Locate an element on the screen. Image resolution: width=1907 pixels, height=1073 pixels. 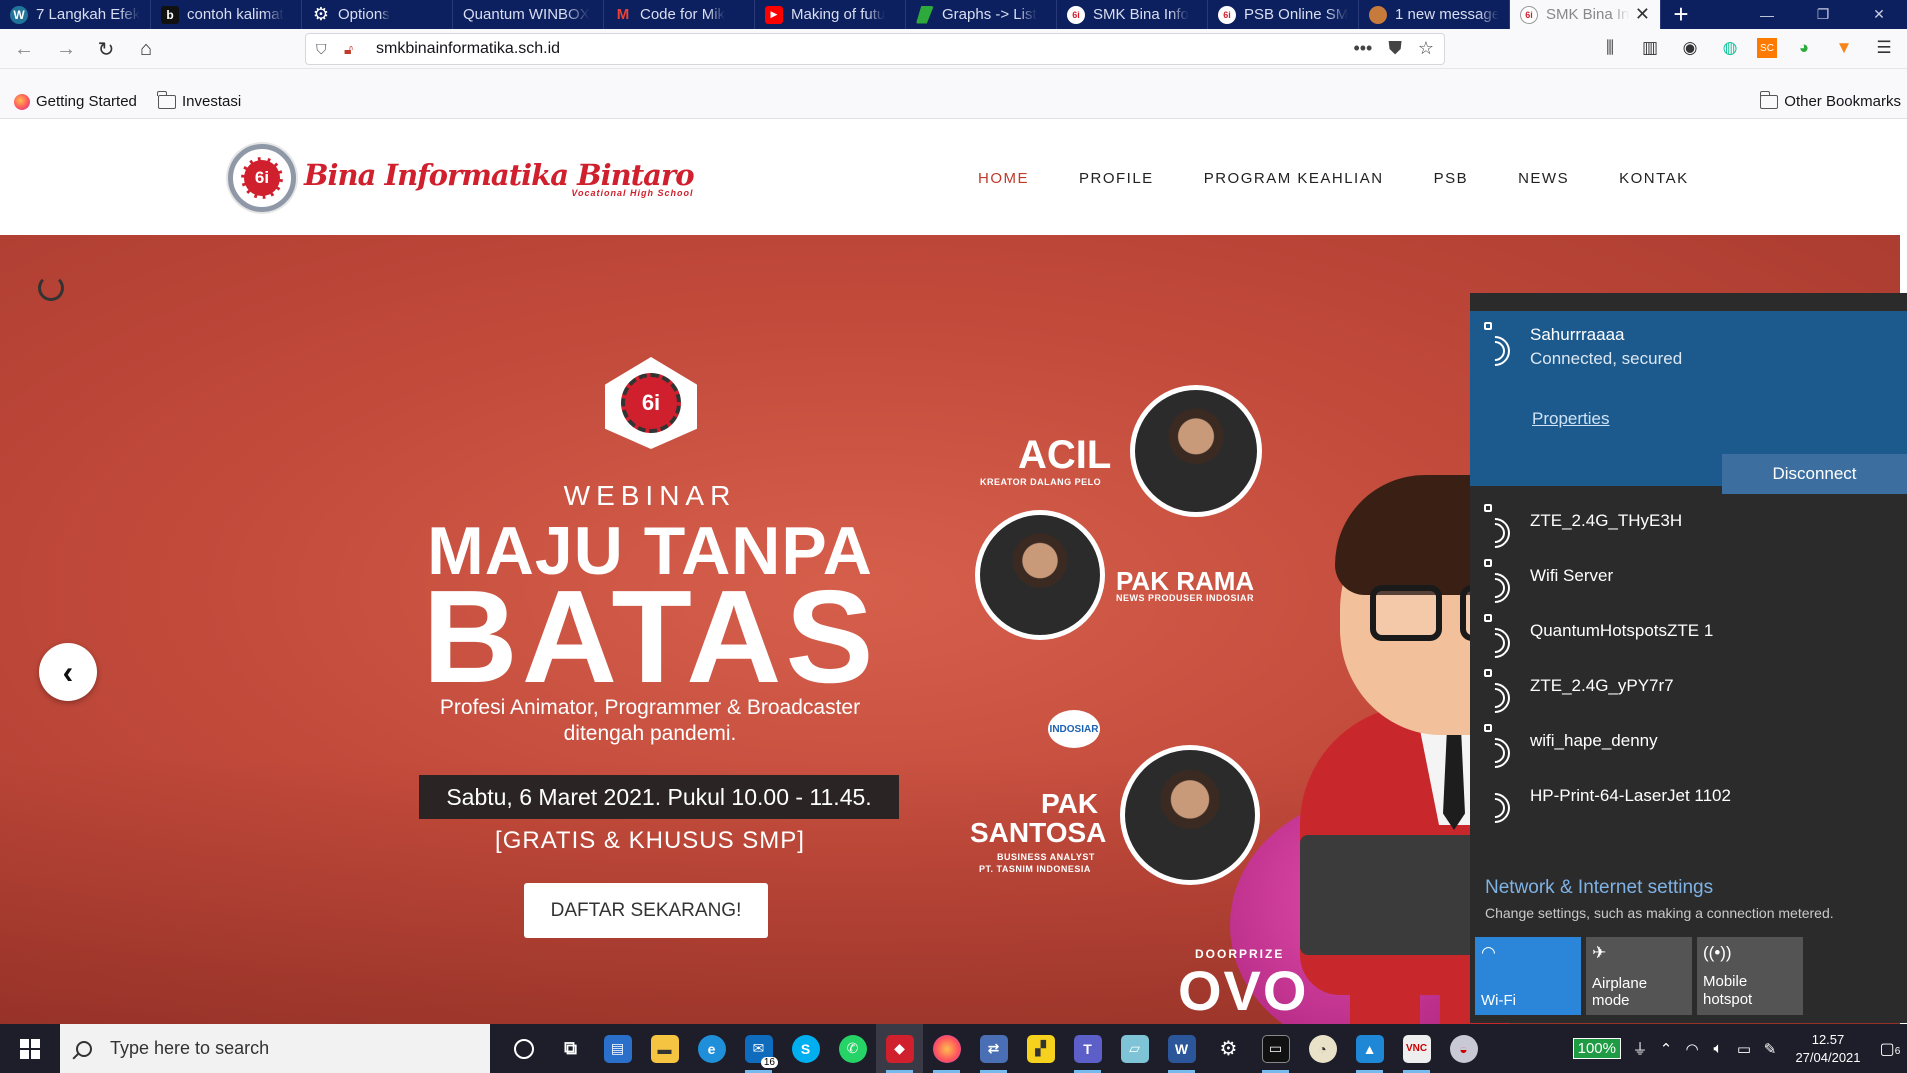
taskbar-app: W is located at coordinates (1181, 1048).